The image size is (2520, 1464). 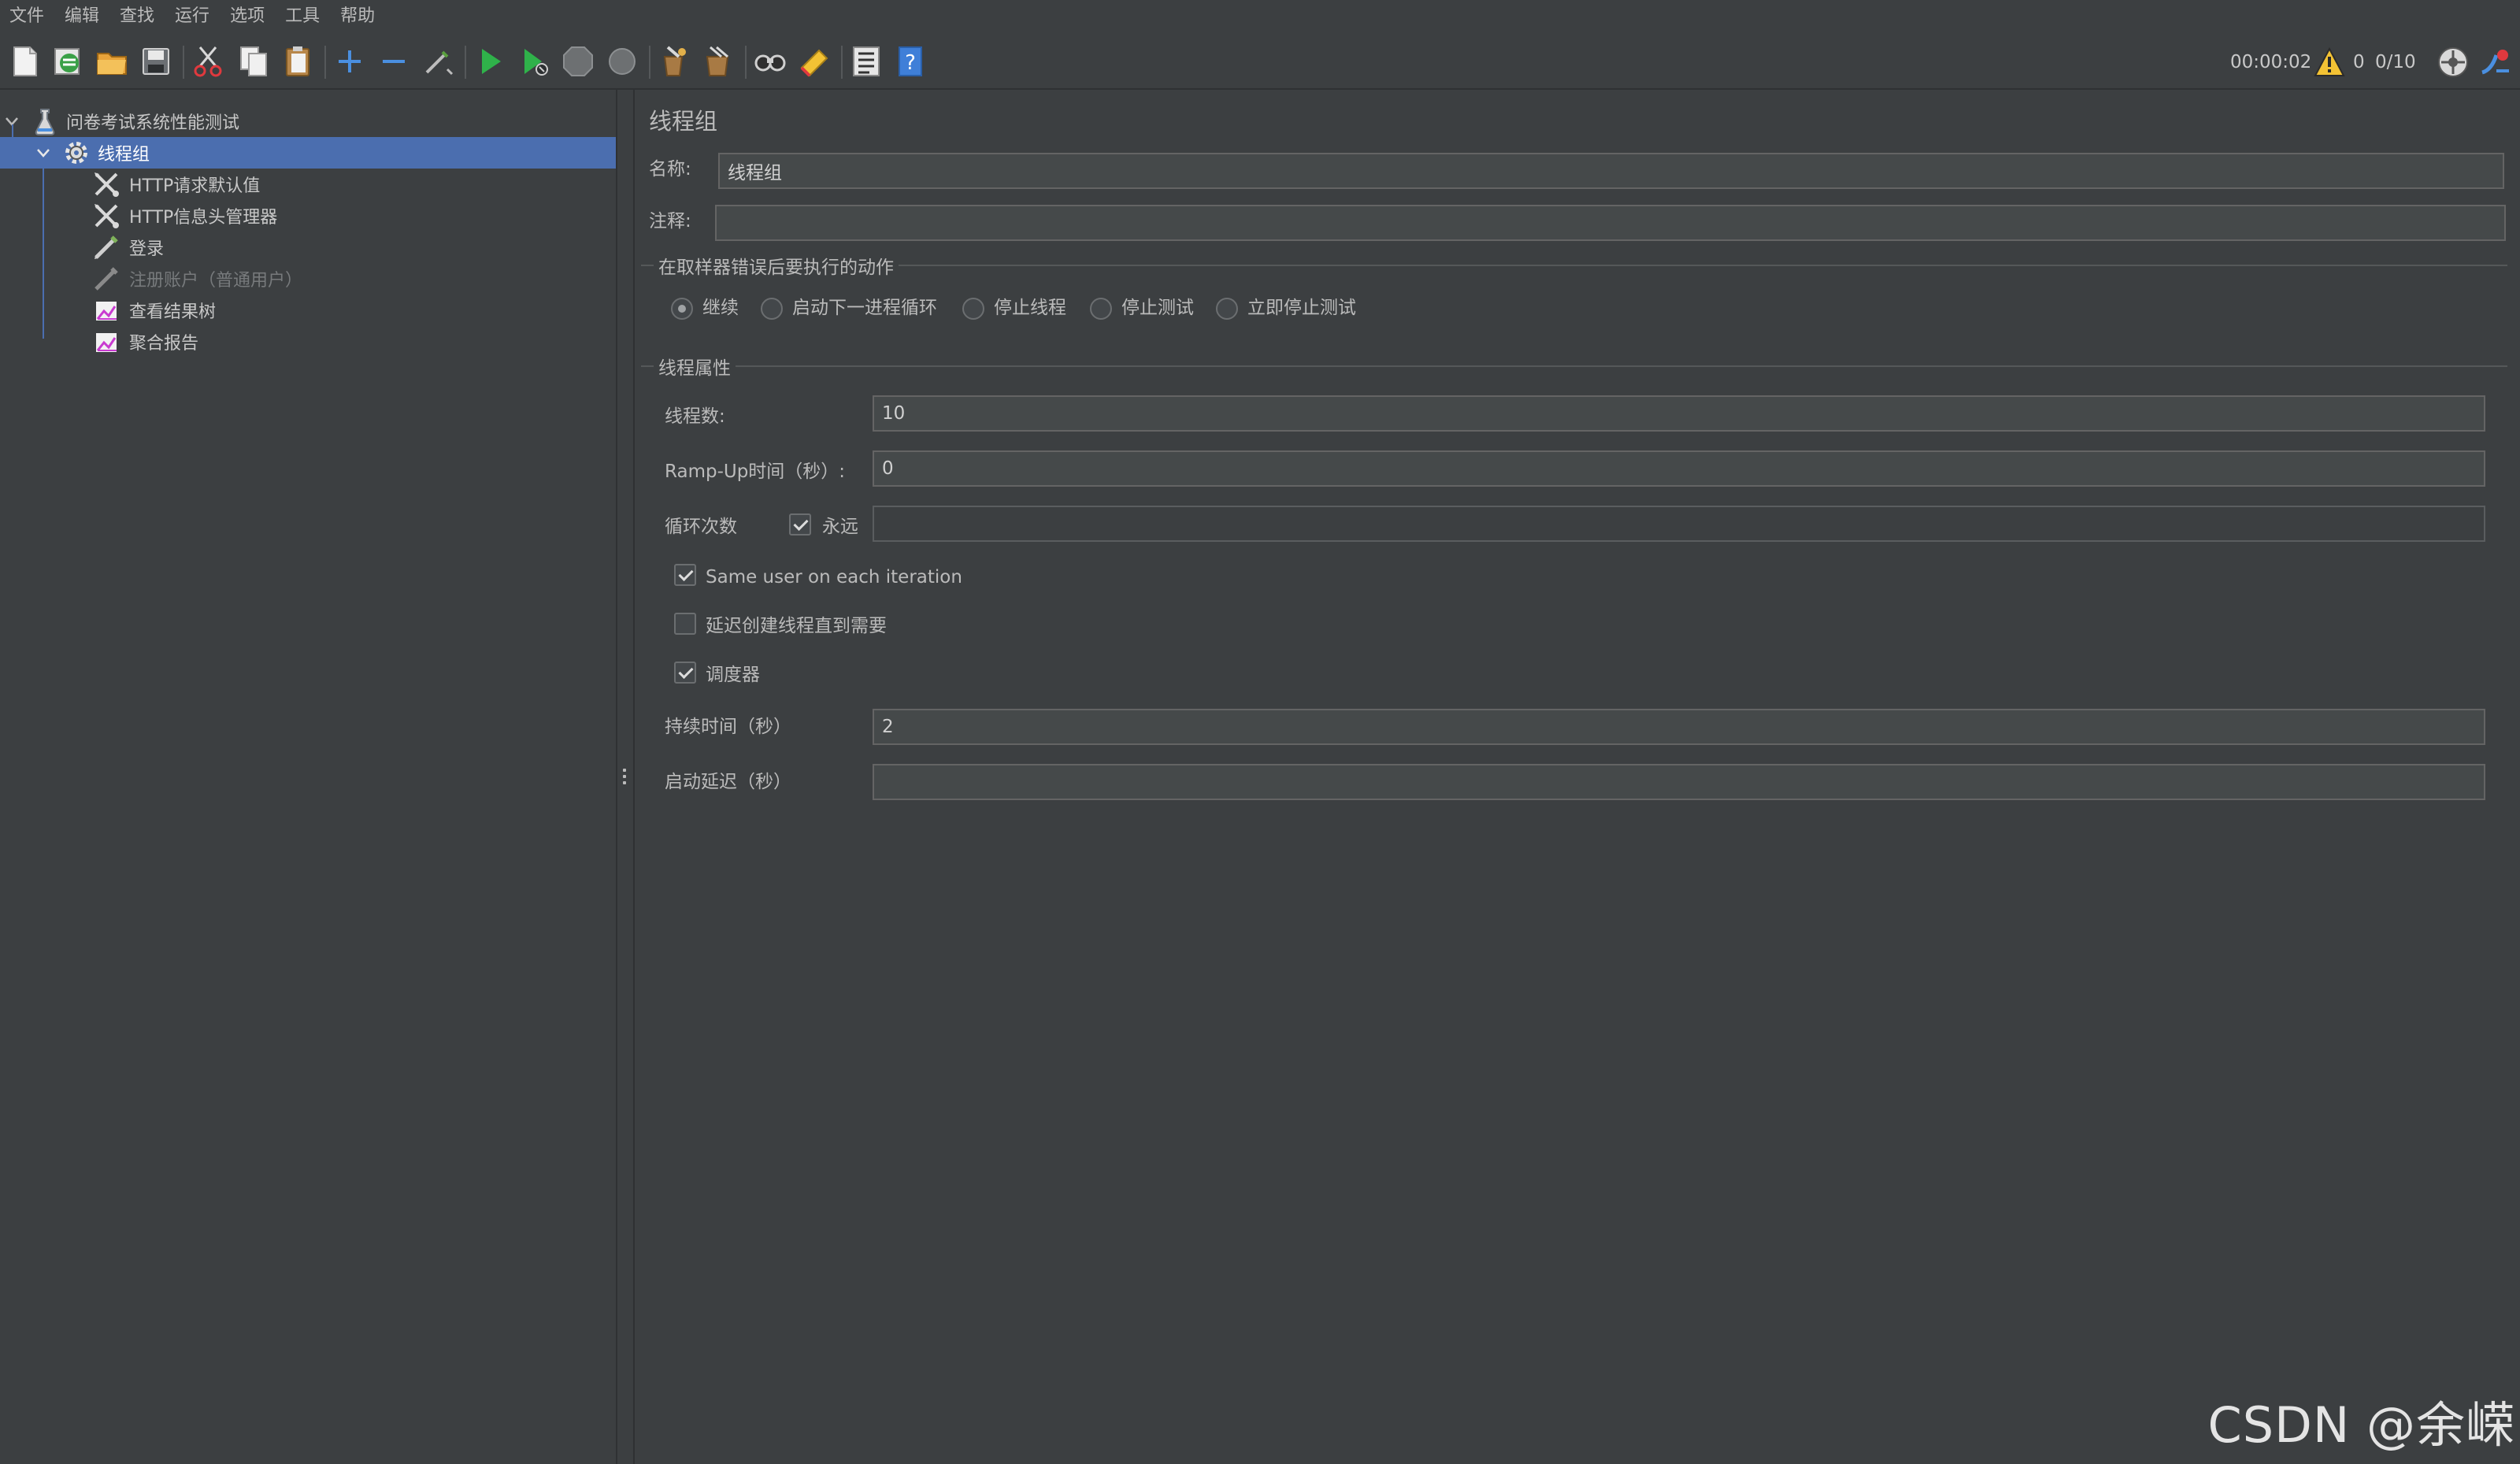 What do you see at coordinates (1611, 171) in the screenshot?
I see `name-input` at bounding box center [1611, 171].